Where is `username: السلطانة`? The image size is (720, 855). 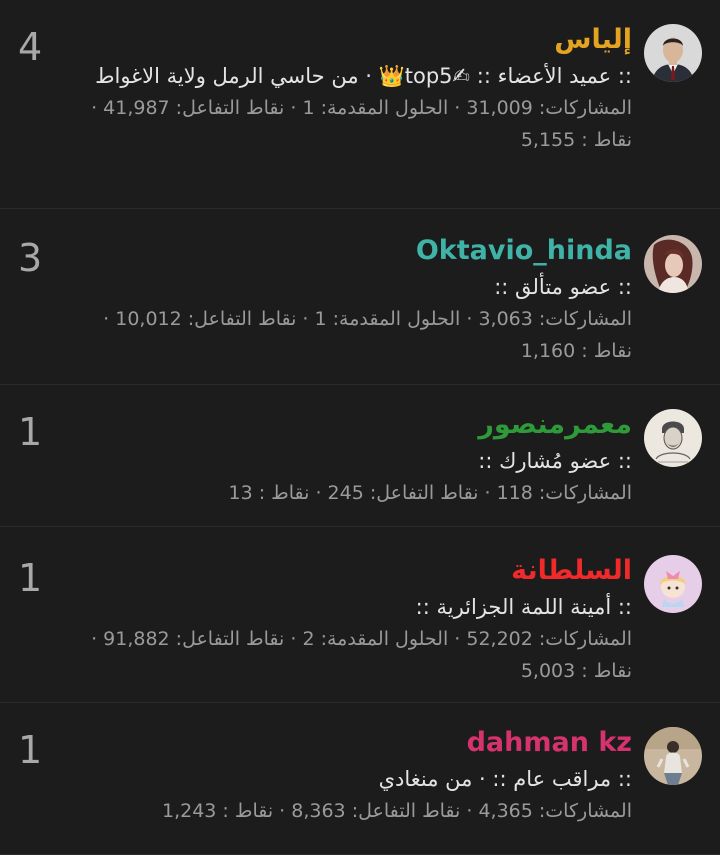 username: السلطانة is located at coordinates (355, 571).